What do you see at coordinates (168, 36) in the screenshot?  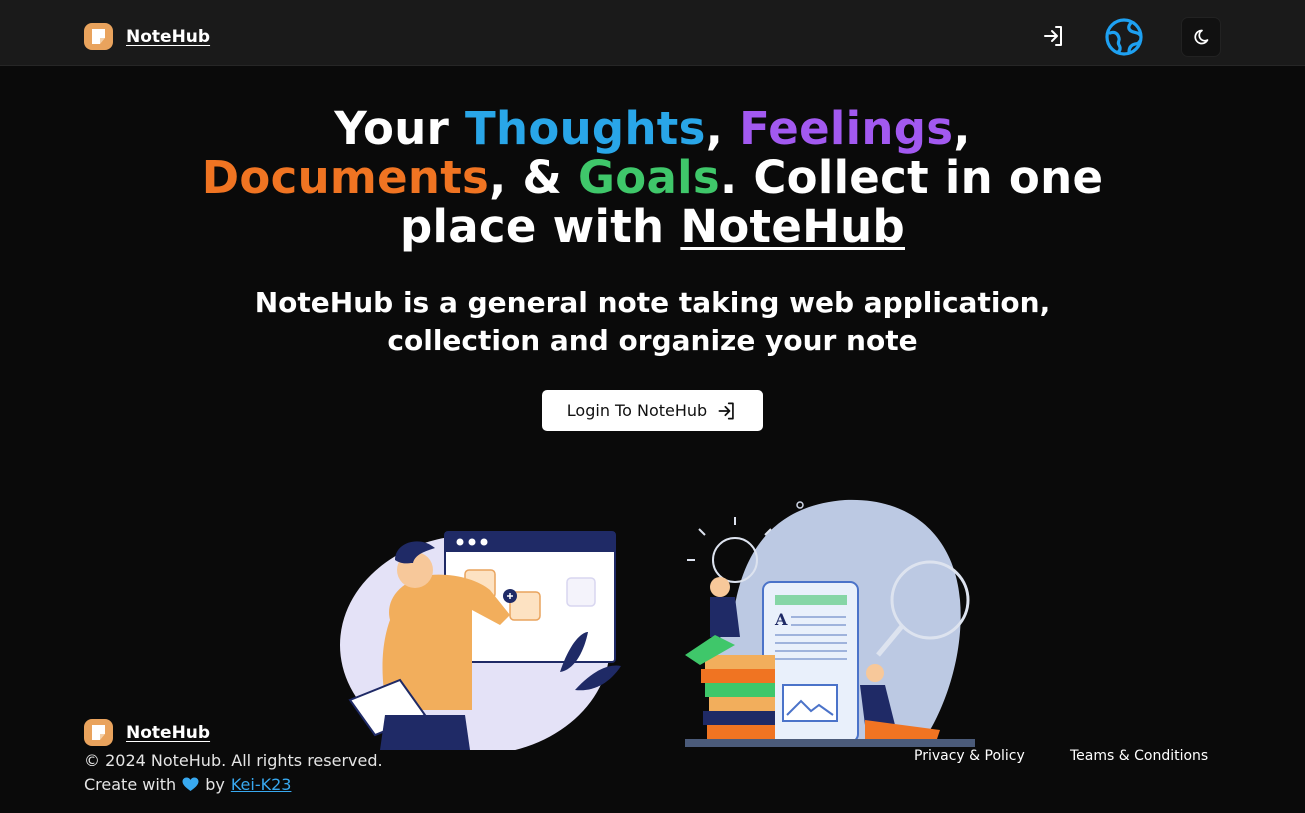 I see `brand-label: NoteHub` at bounding box center [168, 36].